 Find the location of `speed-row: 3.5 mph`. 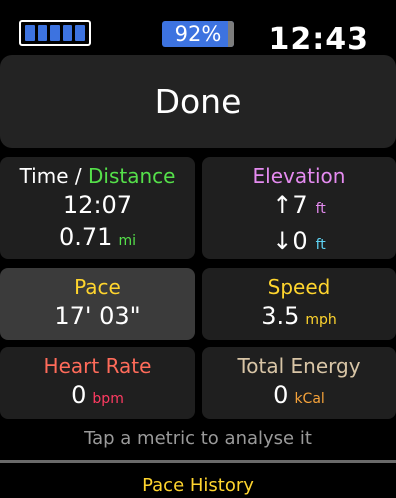

speed-row: 3.5 mph is located at coordinates (299, 318).